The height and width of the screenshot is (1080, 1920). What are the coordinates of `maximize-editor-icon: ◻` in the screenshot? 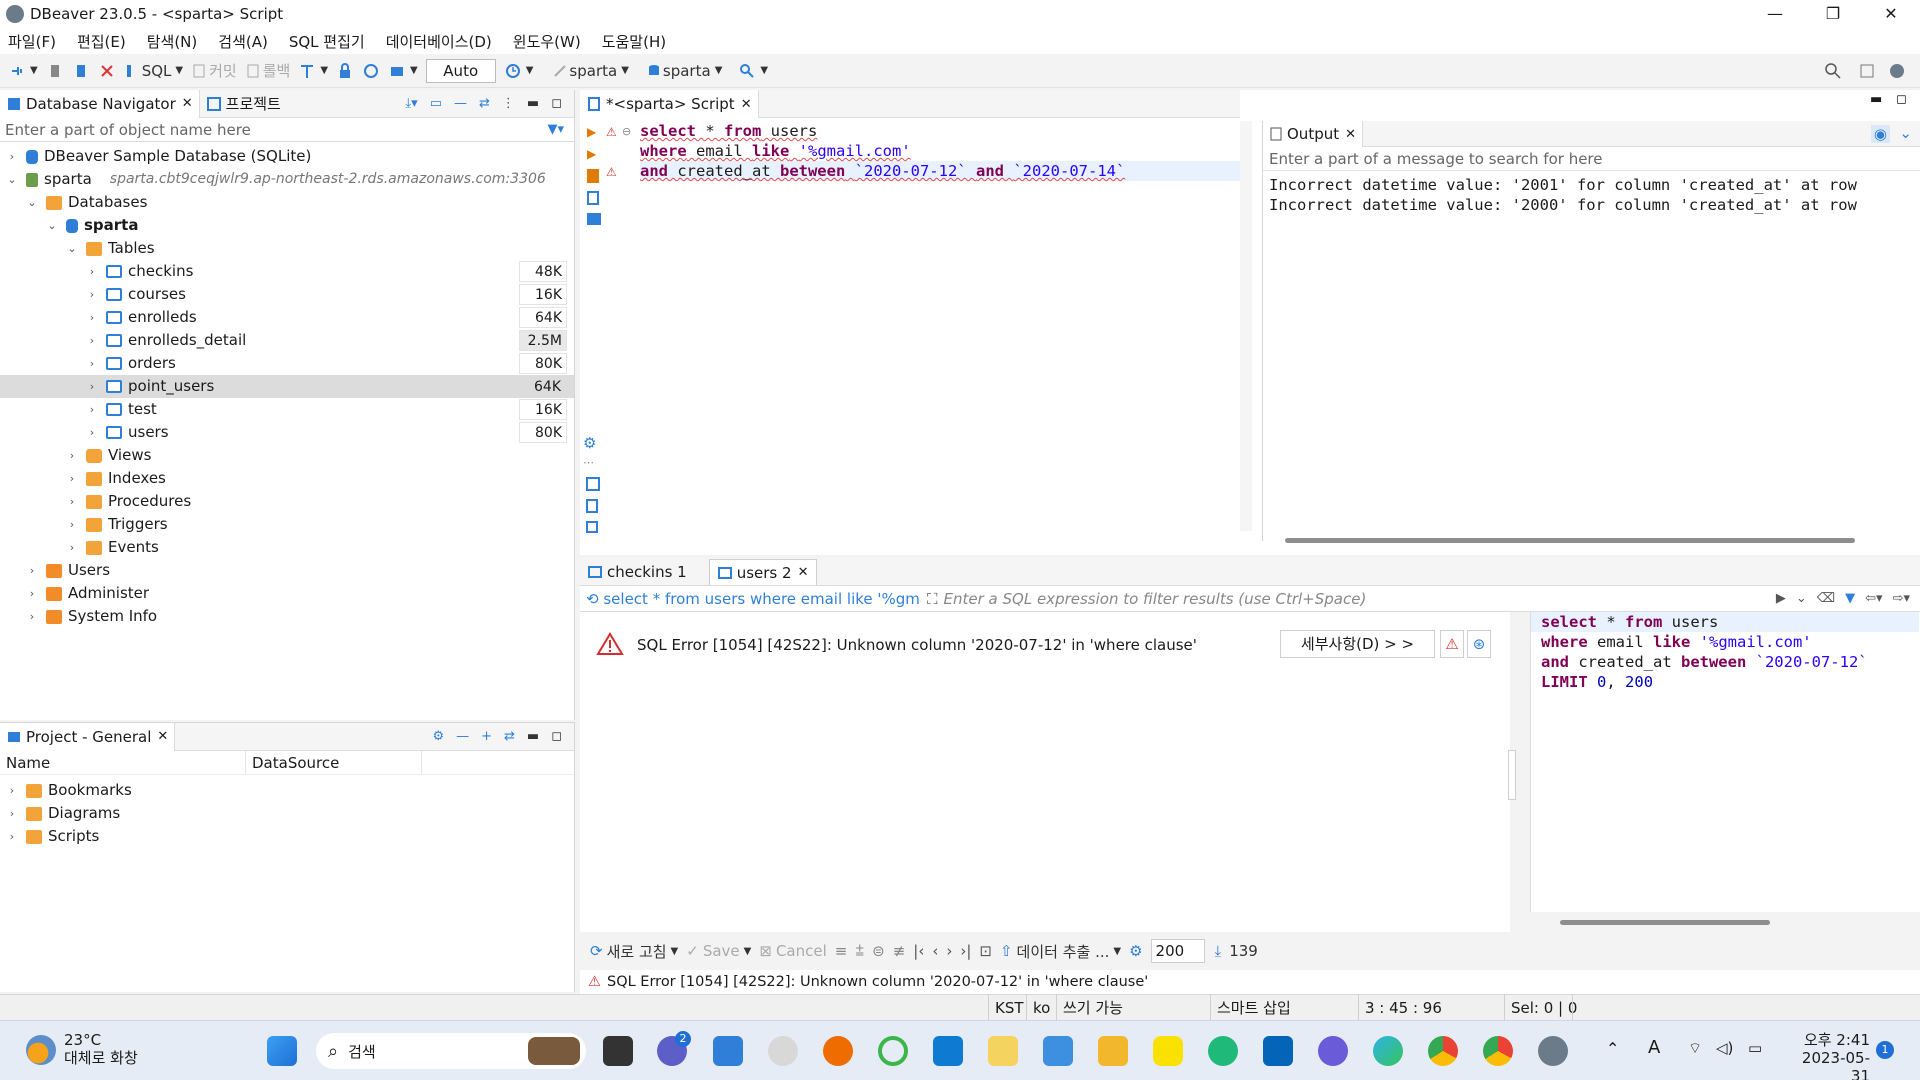 It's located at (1901, 99).